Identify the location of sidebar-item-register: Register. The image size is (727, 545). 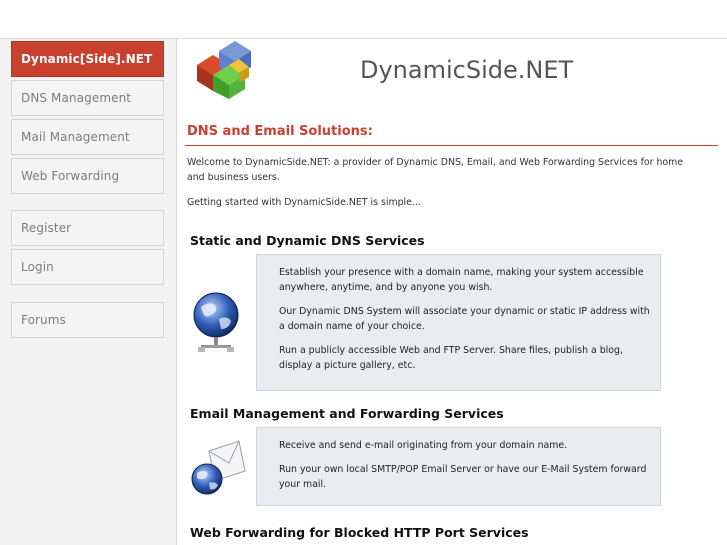
(87, 228).